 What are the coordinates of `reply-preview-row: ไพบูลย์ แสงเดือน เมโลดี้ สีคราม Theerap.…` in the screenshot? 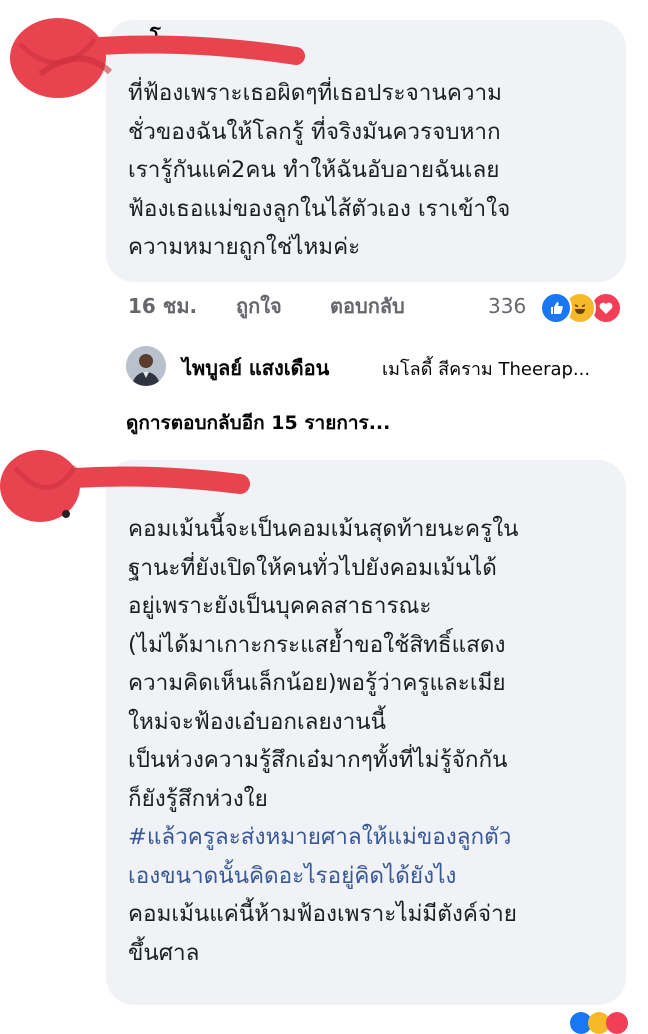 It's located at (376, 368).